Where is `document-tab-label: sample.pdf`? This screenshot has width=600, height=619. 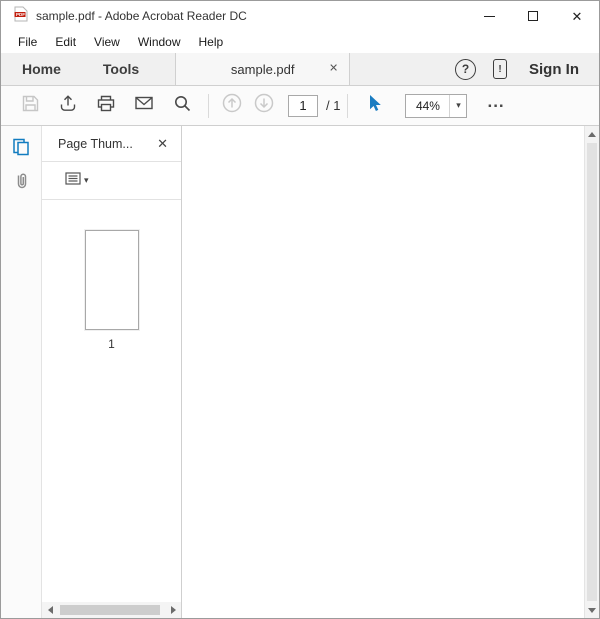 document-tab-label: sample.pdf is located at coordinates (262, 69).